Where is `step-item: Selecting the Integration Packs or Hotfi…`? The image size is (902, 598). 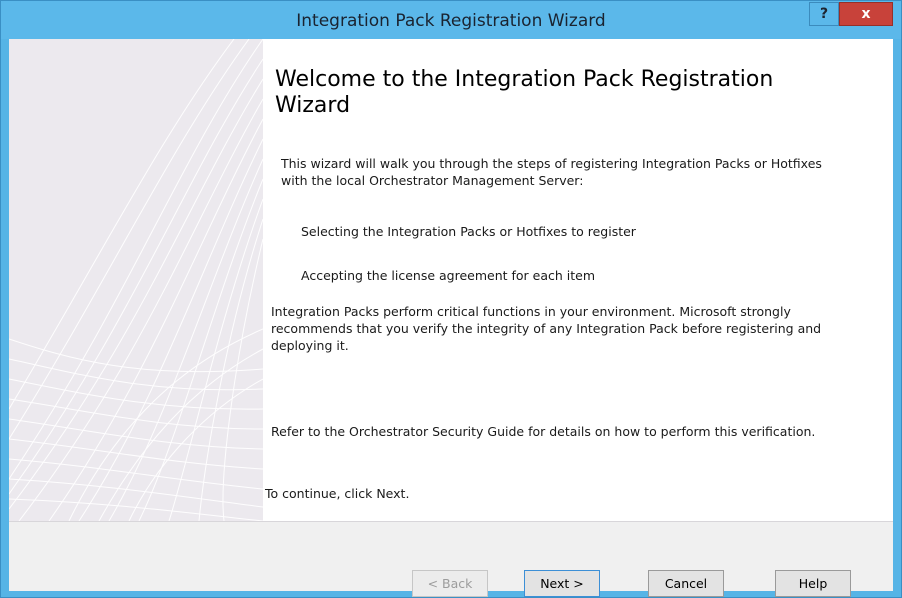
step-item: Selecting the Integration Packs or Hotfi… is located at coordinates (468, 231).